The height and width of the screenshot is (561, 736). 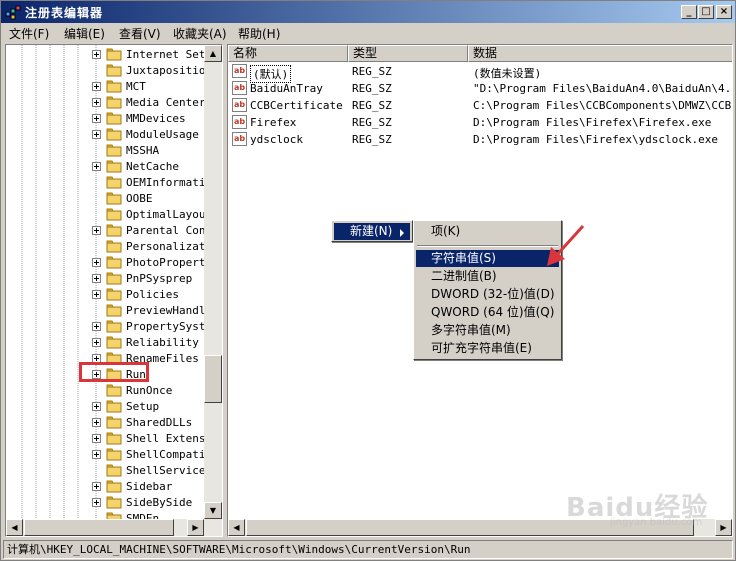 I want to click on scroll-up-icon: ▲, so click(x=213, y=53).